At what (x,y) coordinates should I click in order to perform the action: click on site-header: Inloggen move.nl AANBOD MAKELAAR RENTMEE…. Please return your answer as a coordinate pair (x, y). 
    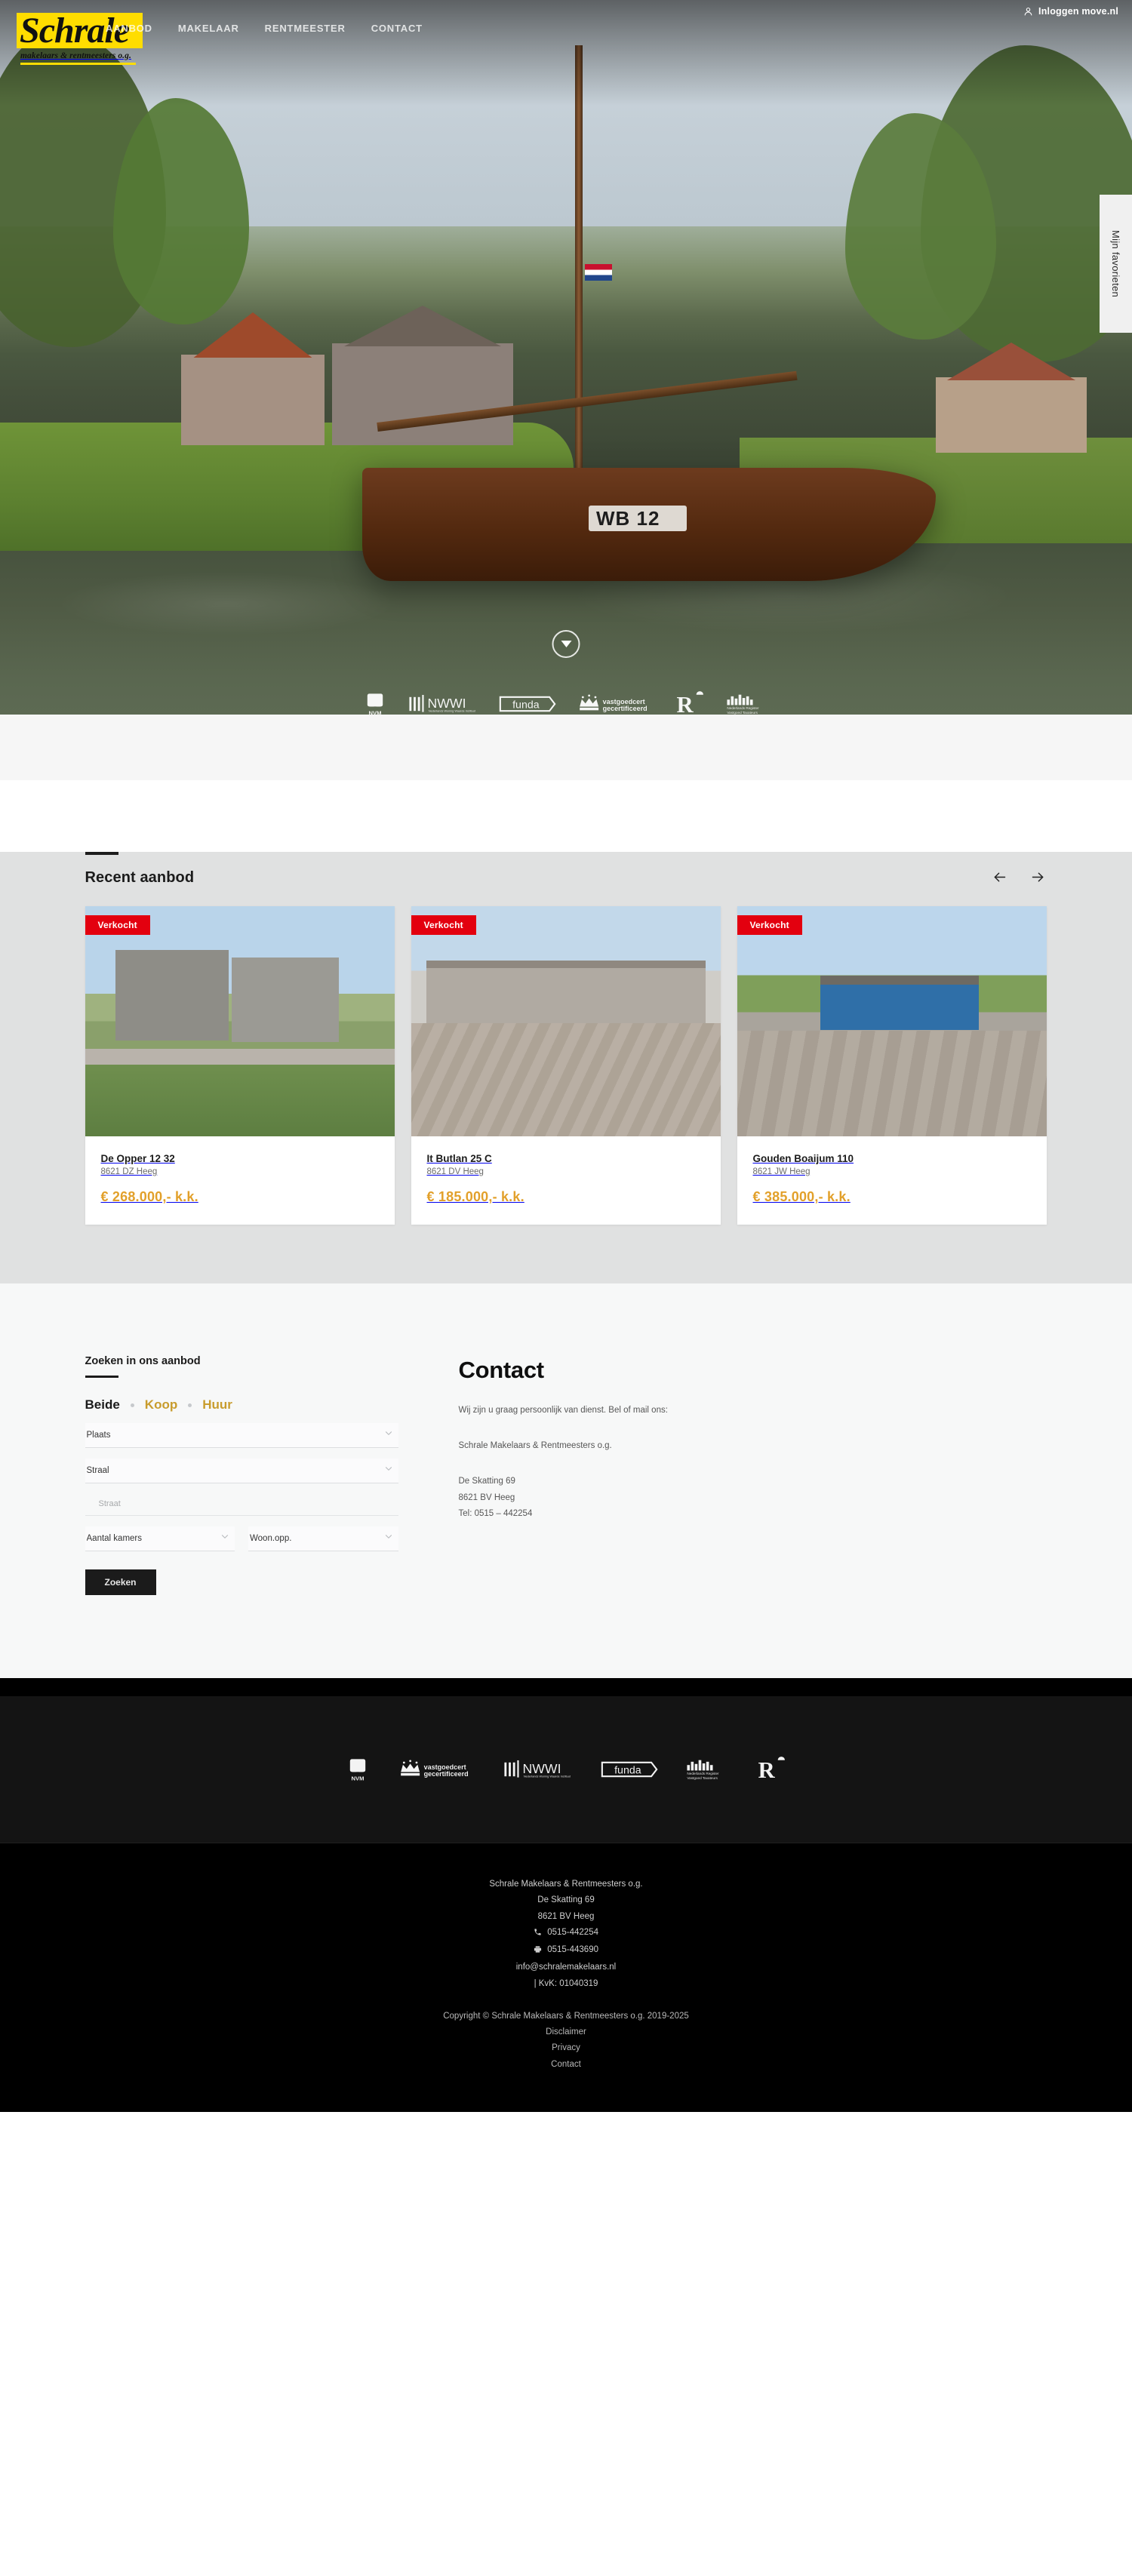
    Looking at the image, I should click on (566, 36).